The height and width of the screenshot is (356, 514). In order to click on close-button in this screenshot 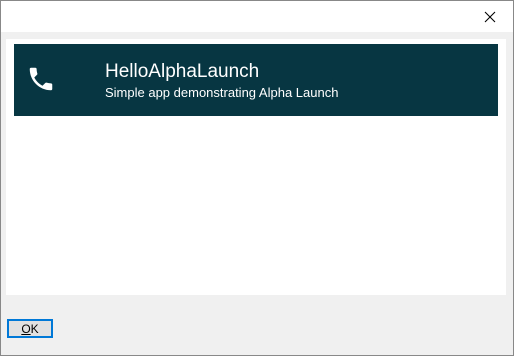, I will do `click(490, 16)`.